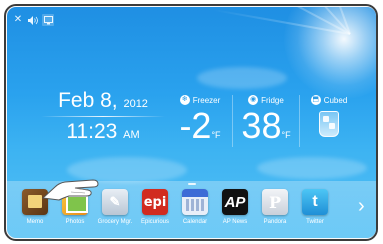 This screenshot has width=383, height=244. What do you see at coordinates (361, 206) in the screenshot?
I see `dock-next-button: ›` at bounding box center [361, 206].